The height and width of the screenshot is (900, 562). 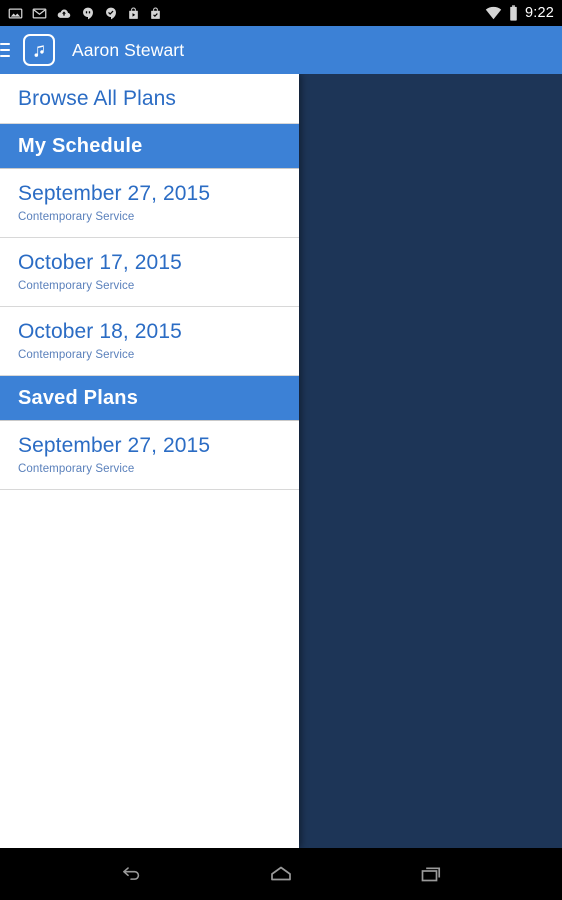 I want to click on status-bar-notification-icons, so click(x=246, y=13).